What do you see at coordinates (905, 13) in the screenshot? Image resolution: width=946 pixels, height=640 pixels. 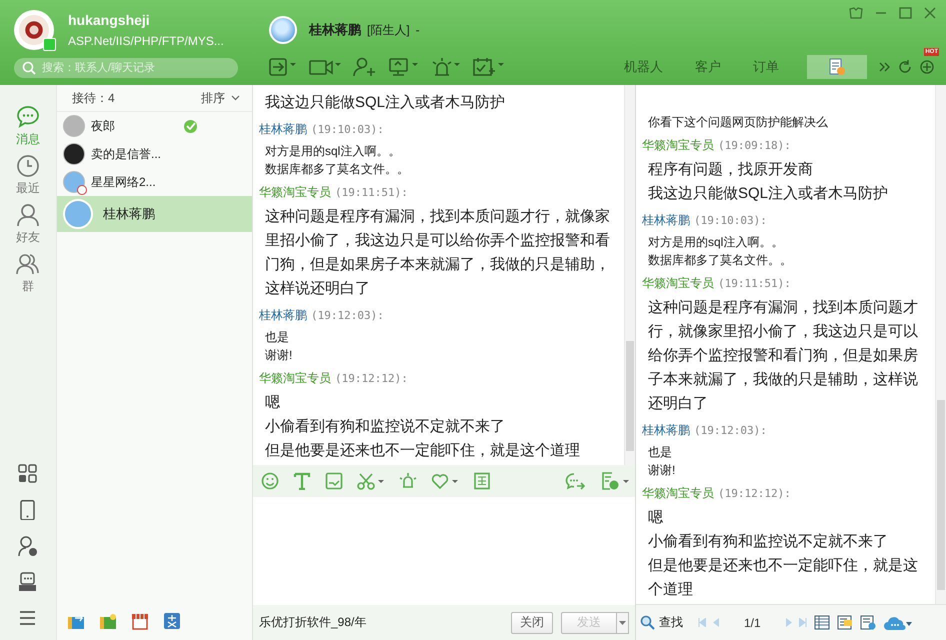 I see `maximize-icon` at bounding box center [905, 13].